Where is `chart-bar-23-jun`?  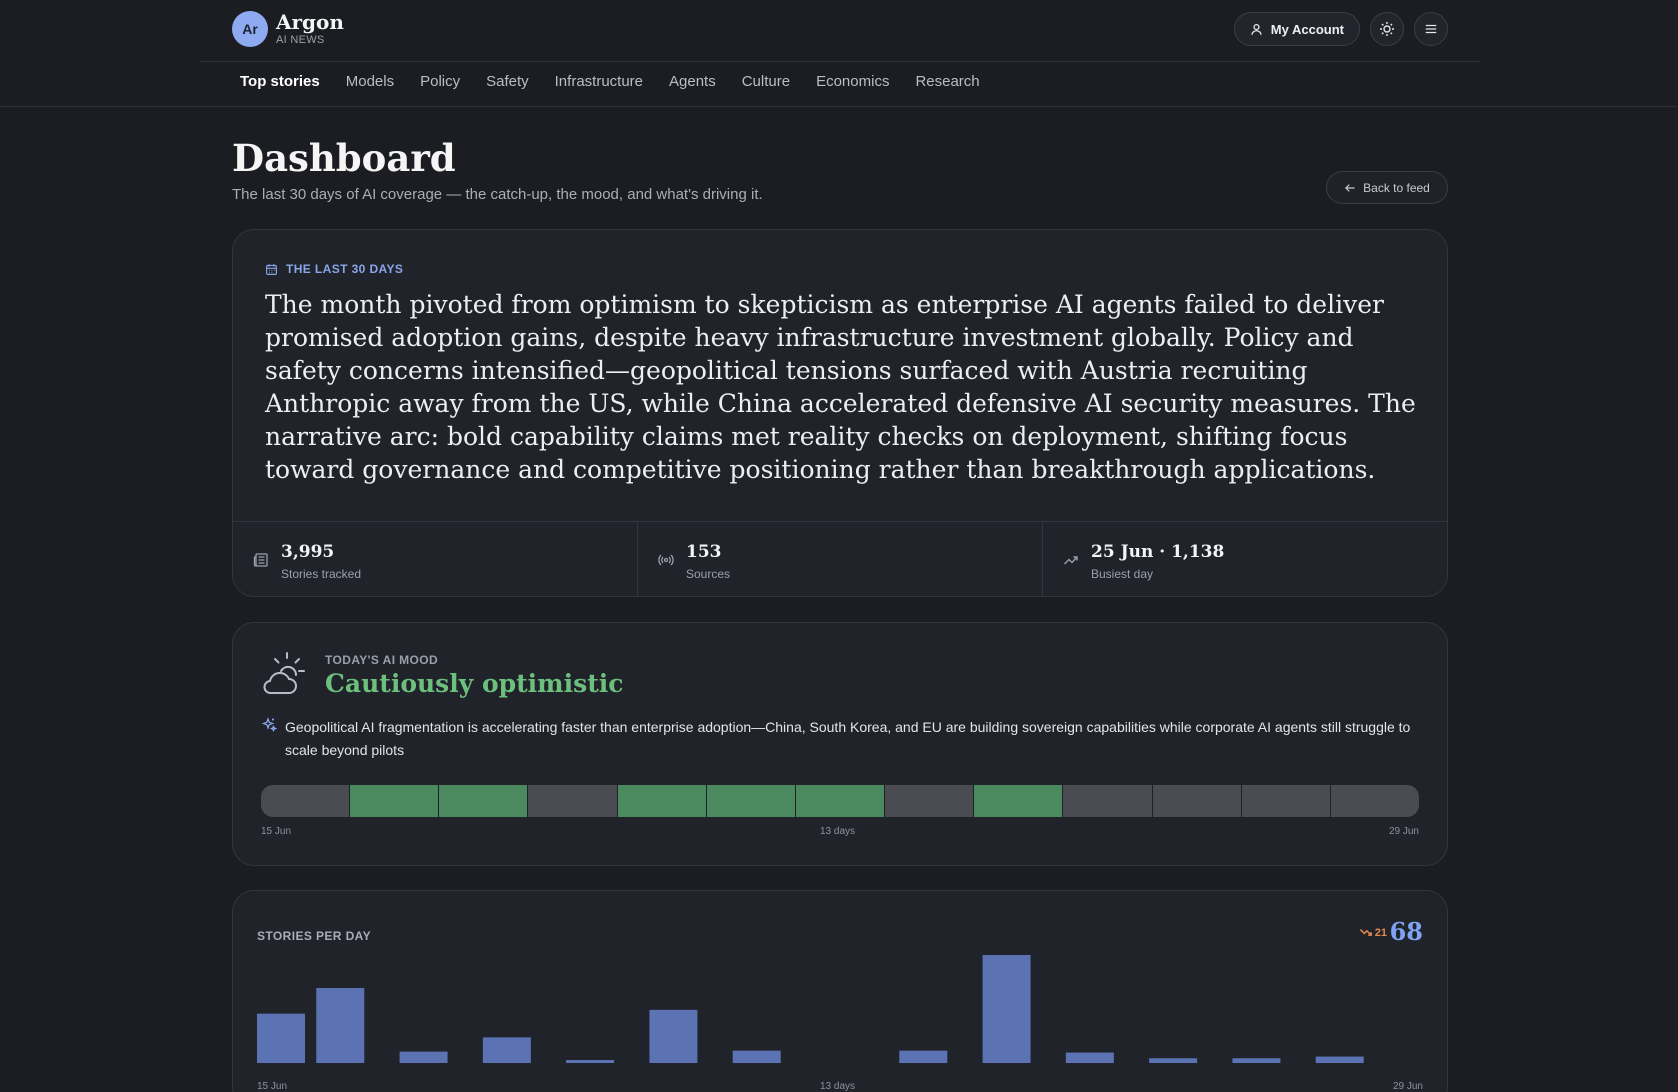 chart-bar-23-jun is located at coordinates (923, 1056).